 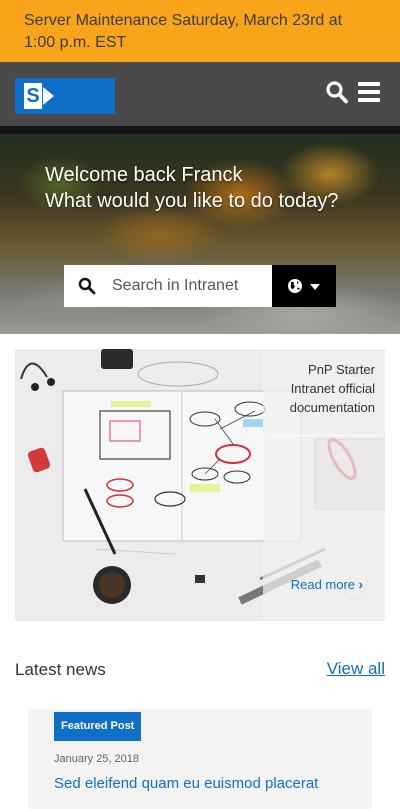 What do you see at coordinates (33, 96) in the screenshot?
I see `sharepoint-s-icon: S` at bounding box center [33, 96].